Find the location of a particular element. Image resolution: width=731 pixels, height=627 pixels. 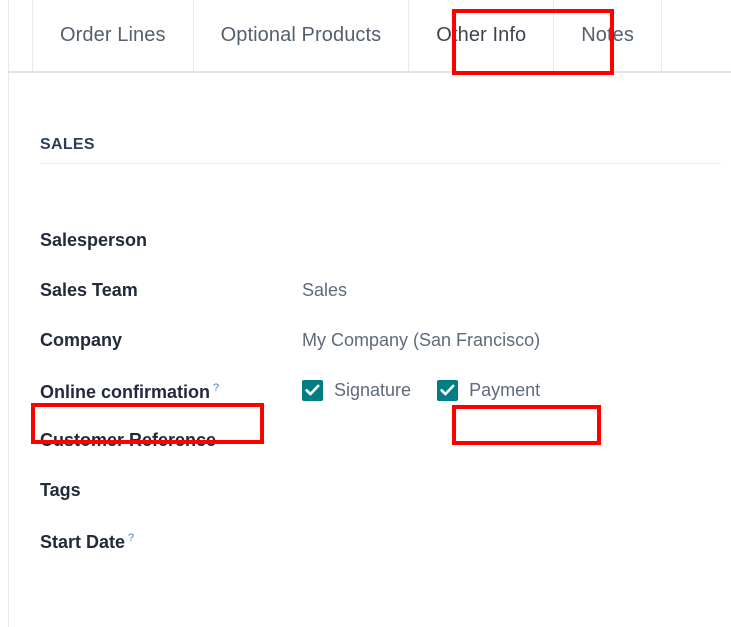

tab-optional-products-label: Optional Products is located at coordinates (301, 35).